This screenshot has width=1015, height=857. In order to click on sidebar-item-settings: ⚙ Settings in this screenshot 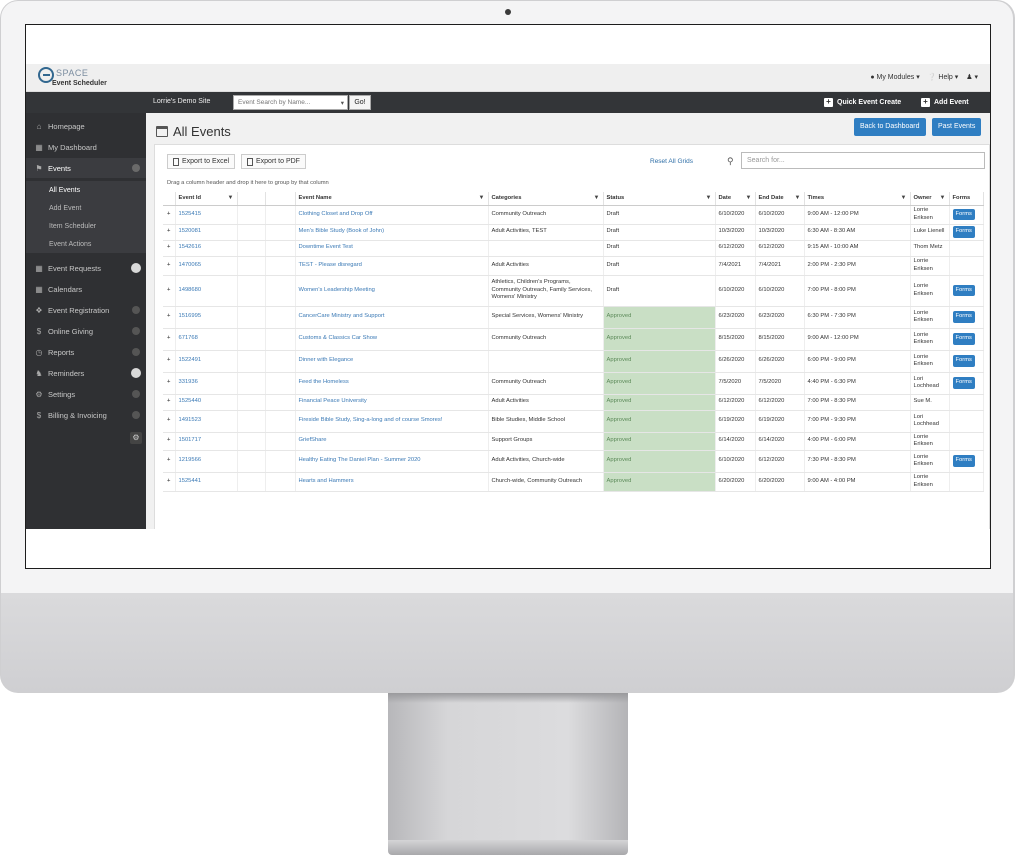, I will do `click(86, 394)`.